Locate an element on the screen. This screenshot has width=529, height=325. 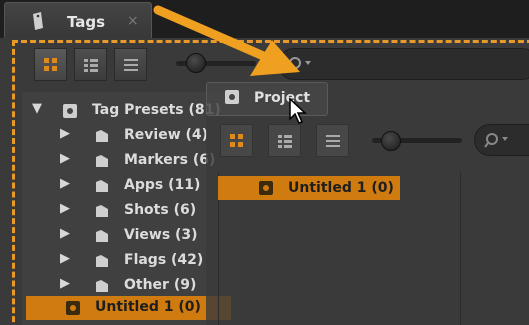
ghost-grid-view-button is located at coordinates (236, 140).